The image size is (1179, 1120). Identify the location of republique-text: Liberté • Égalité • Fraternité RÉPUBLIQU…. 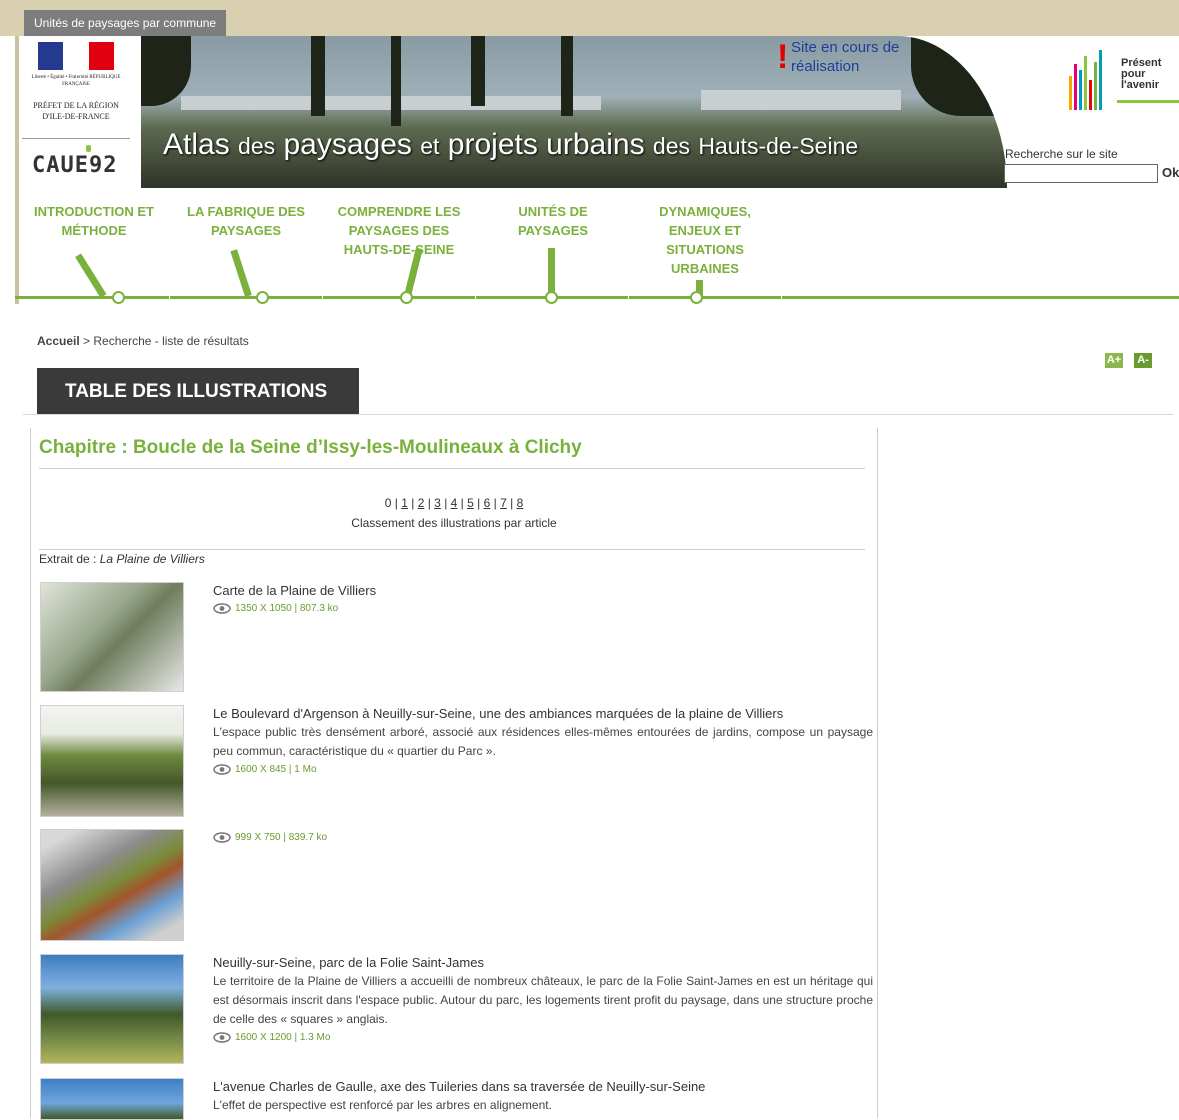
(76, 81).